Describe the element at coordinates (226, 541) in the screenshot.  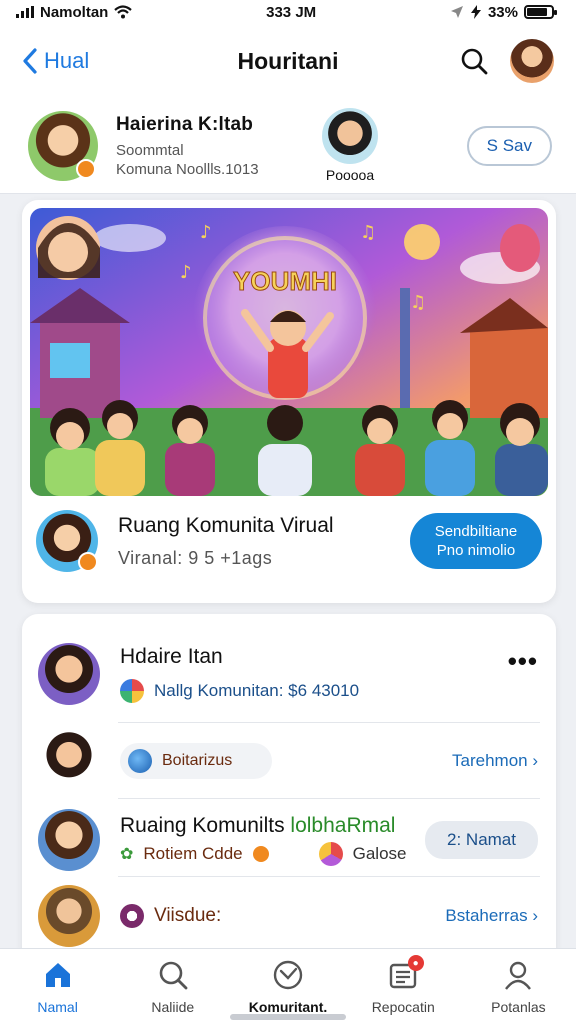
I see `hero-text: Ruang Komunita Virual Viranal: 9 5 +1ags` at that location.